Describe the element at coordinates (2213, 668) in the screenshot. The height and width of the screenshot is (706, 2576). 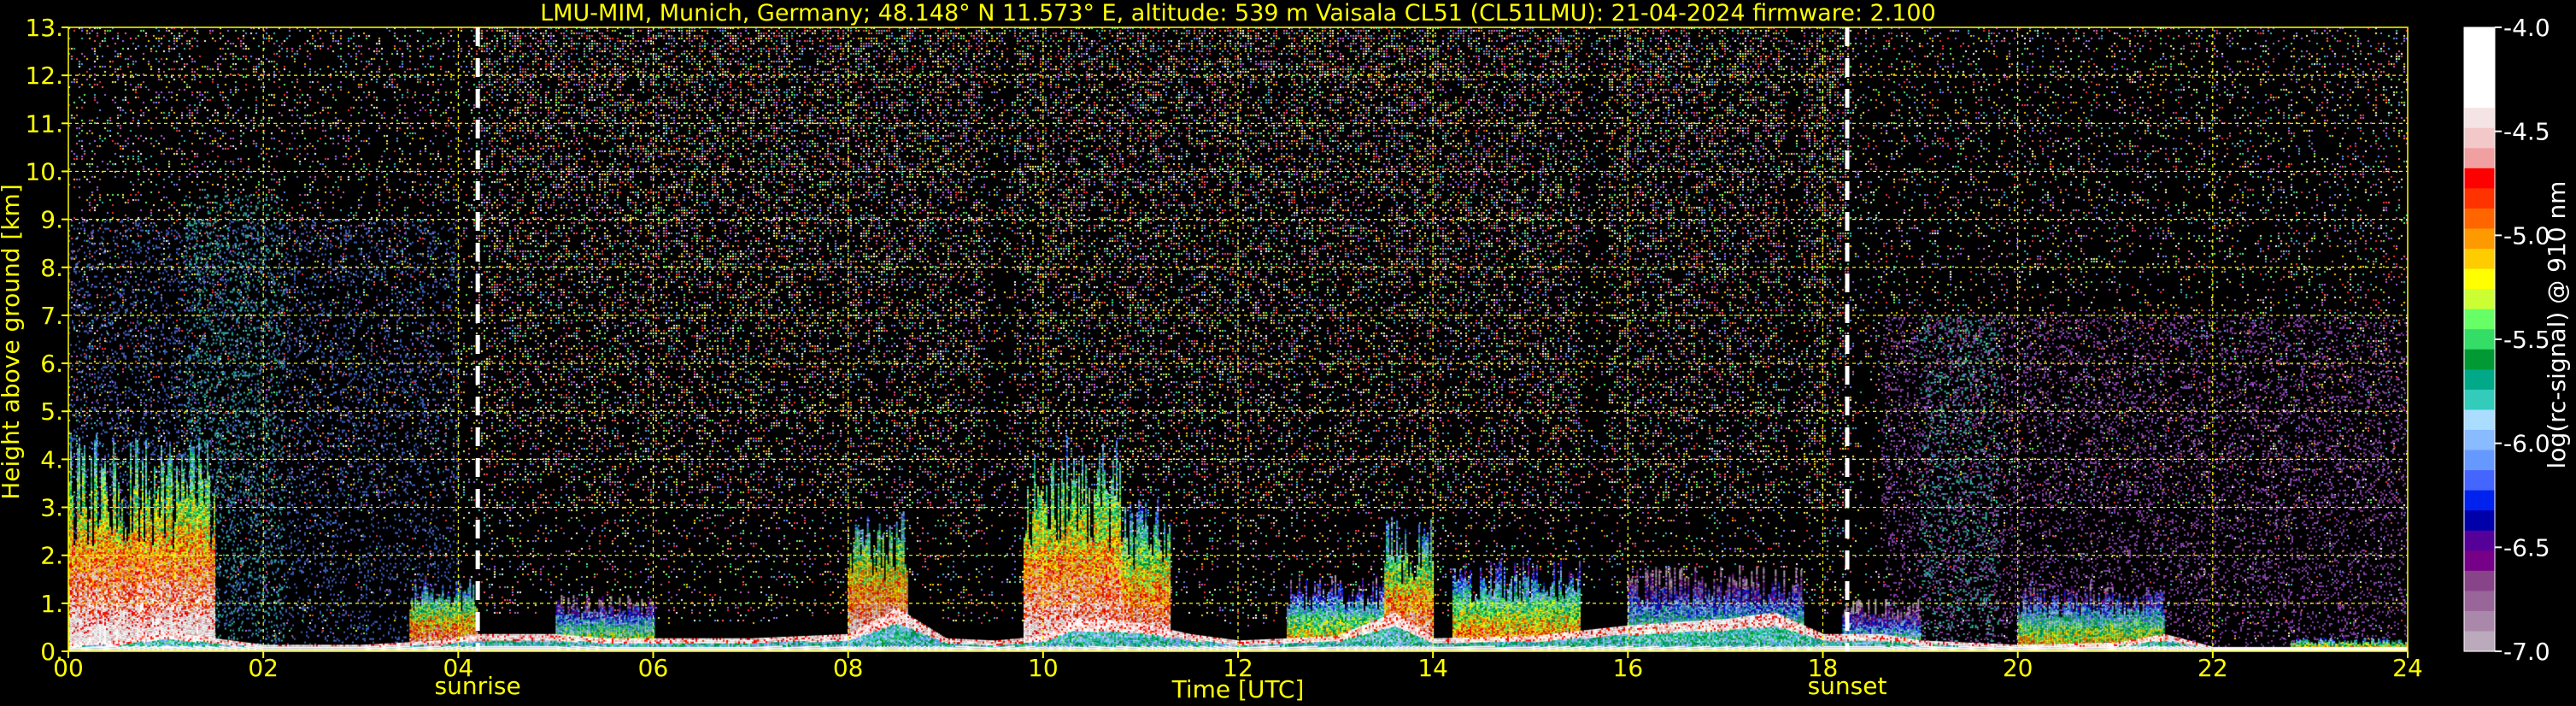
I see `x-tick-label: 22` at that location.